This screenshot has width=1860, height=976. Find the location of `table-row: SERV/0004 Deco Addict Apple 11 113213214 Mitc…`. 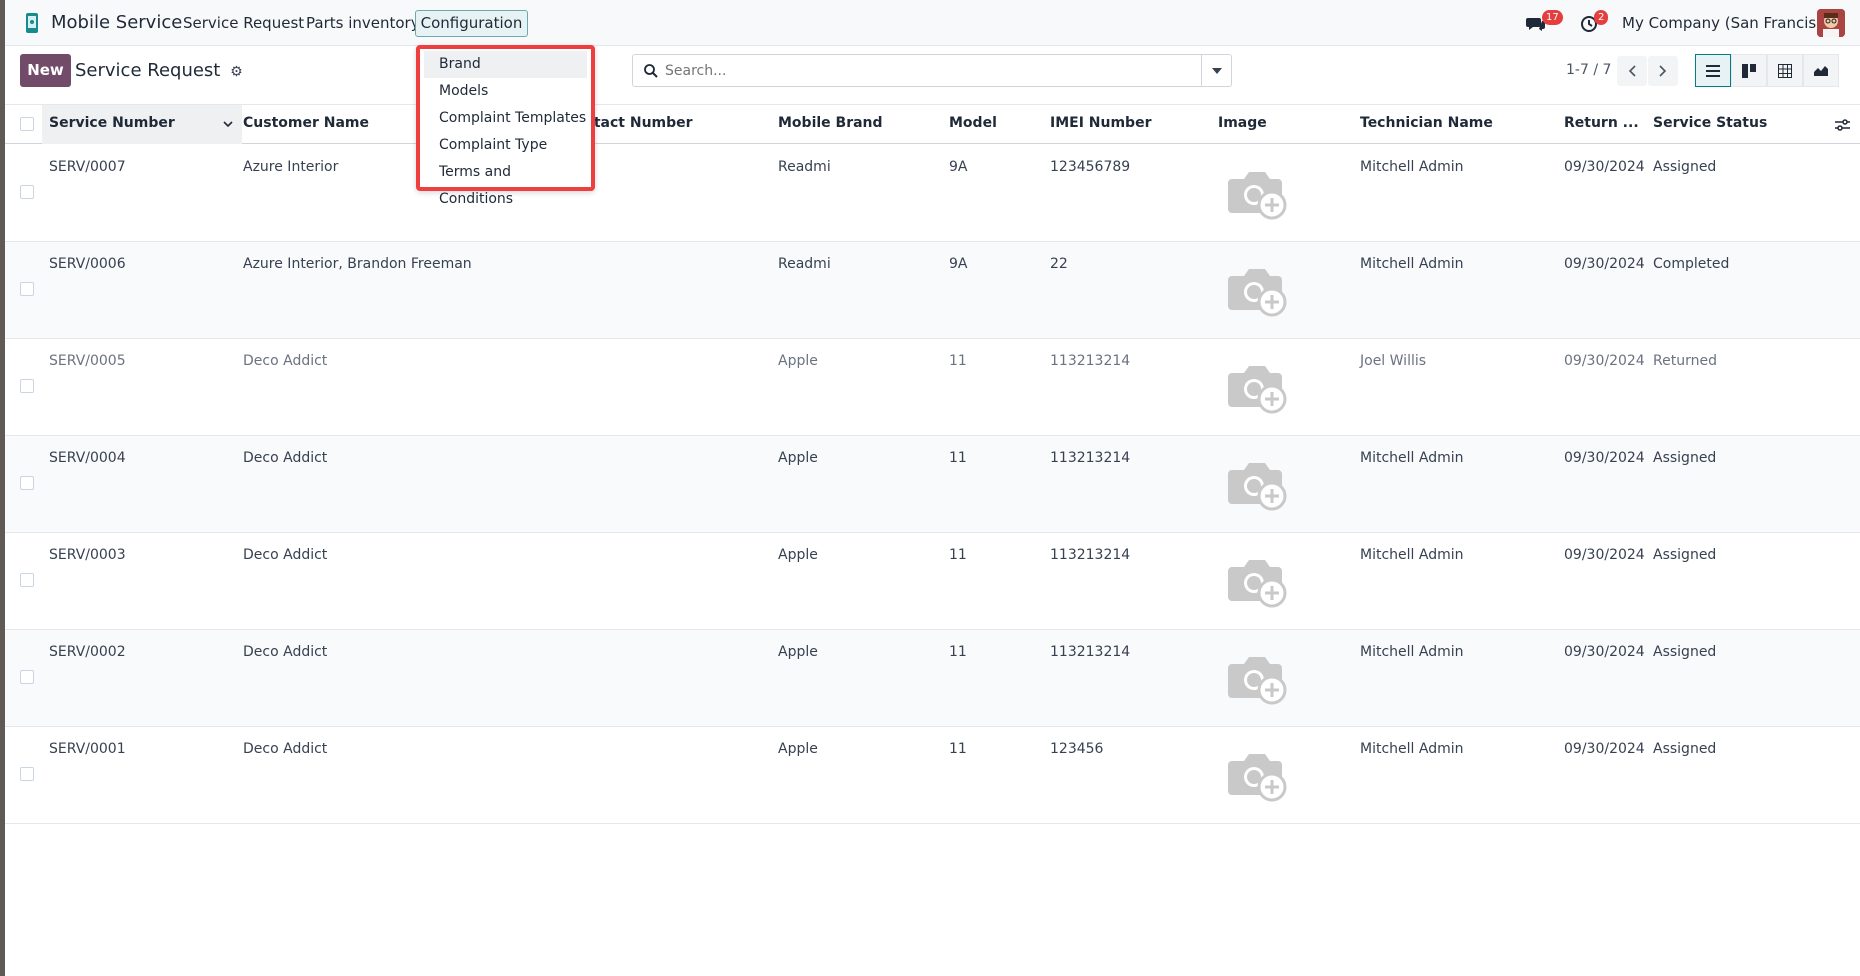

table-row: SERV/0004 Deco Addict Apple 11 113213214 Mitc… is located at coordinates (932, 484).